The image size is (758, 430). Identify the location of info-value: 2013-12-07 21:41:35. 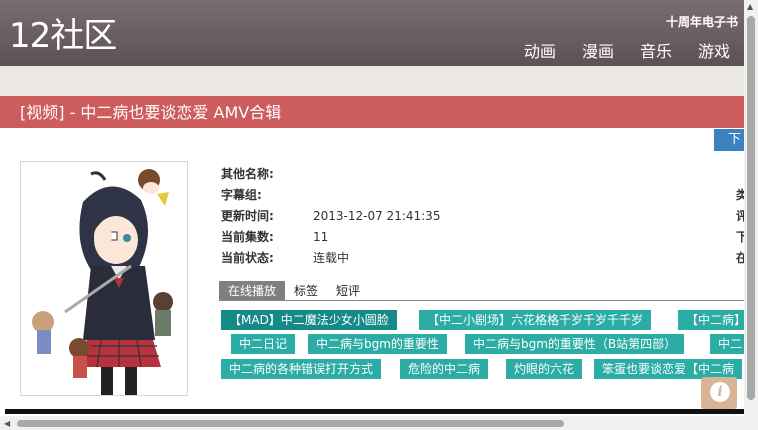
(377, 216).